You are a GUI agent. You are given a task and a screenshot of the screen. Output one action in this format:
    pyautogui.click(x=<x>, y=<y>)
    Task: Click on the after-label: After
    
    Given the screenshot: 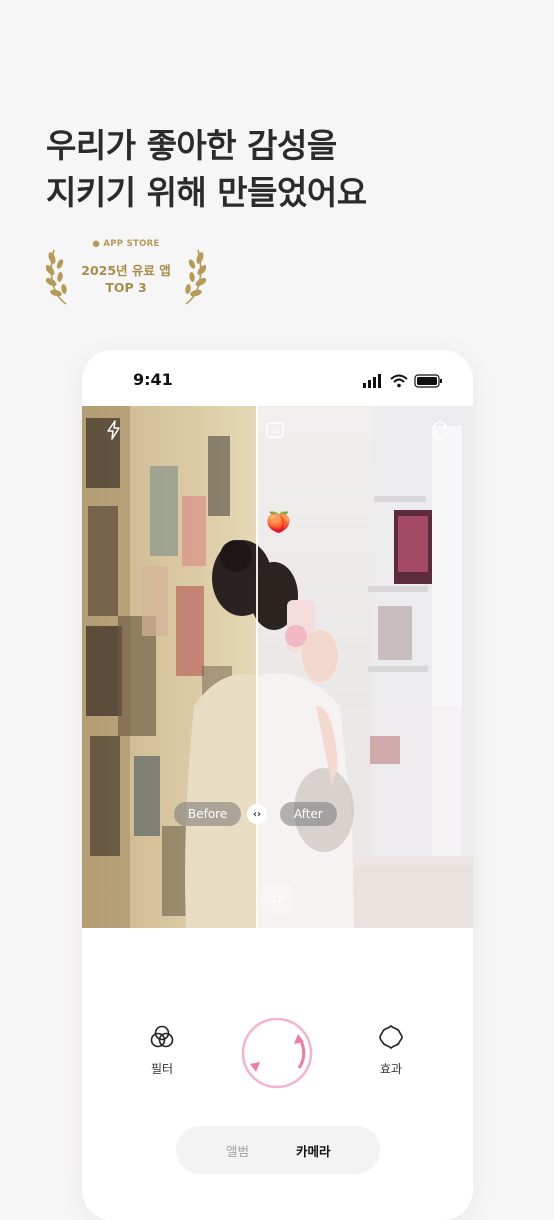 What is the action you would take?
    pyautogui.click(x=308, y=814)
    